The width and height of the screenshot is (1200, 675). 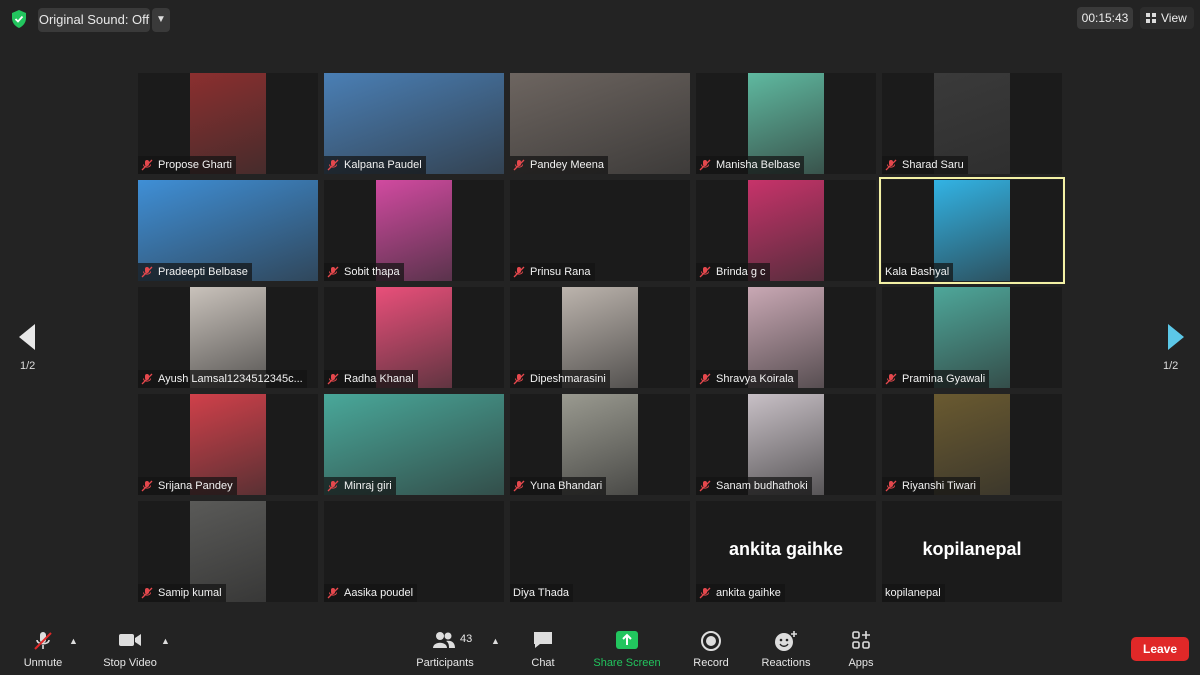 I want to click on original-sound-dropdown-icon: ▼, so click(x=161, y=20).